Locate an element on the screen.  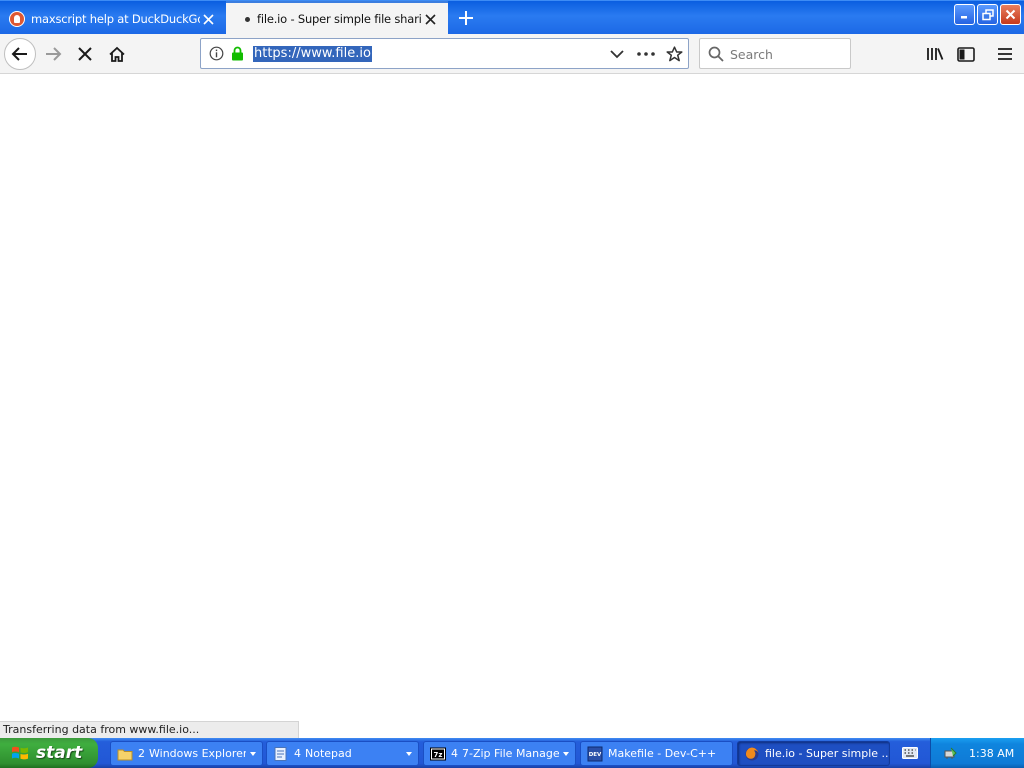
task-label: 7-Zip File Manager is located at coordinates (510, 753).